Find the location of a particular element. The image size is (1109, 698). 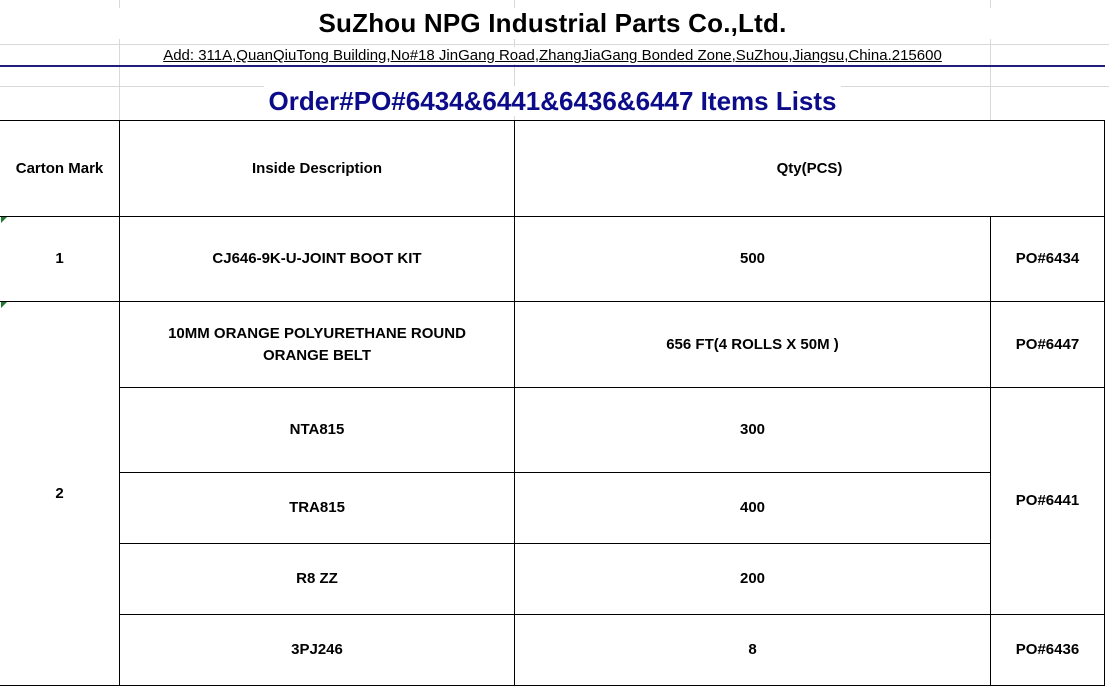

description-cell: NTA815 is located at coordinates (317, 429).